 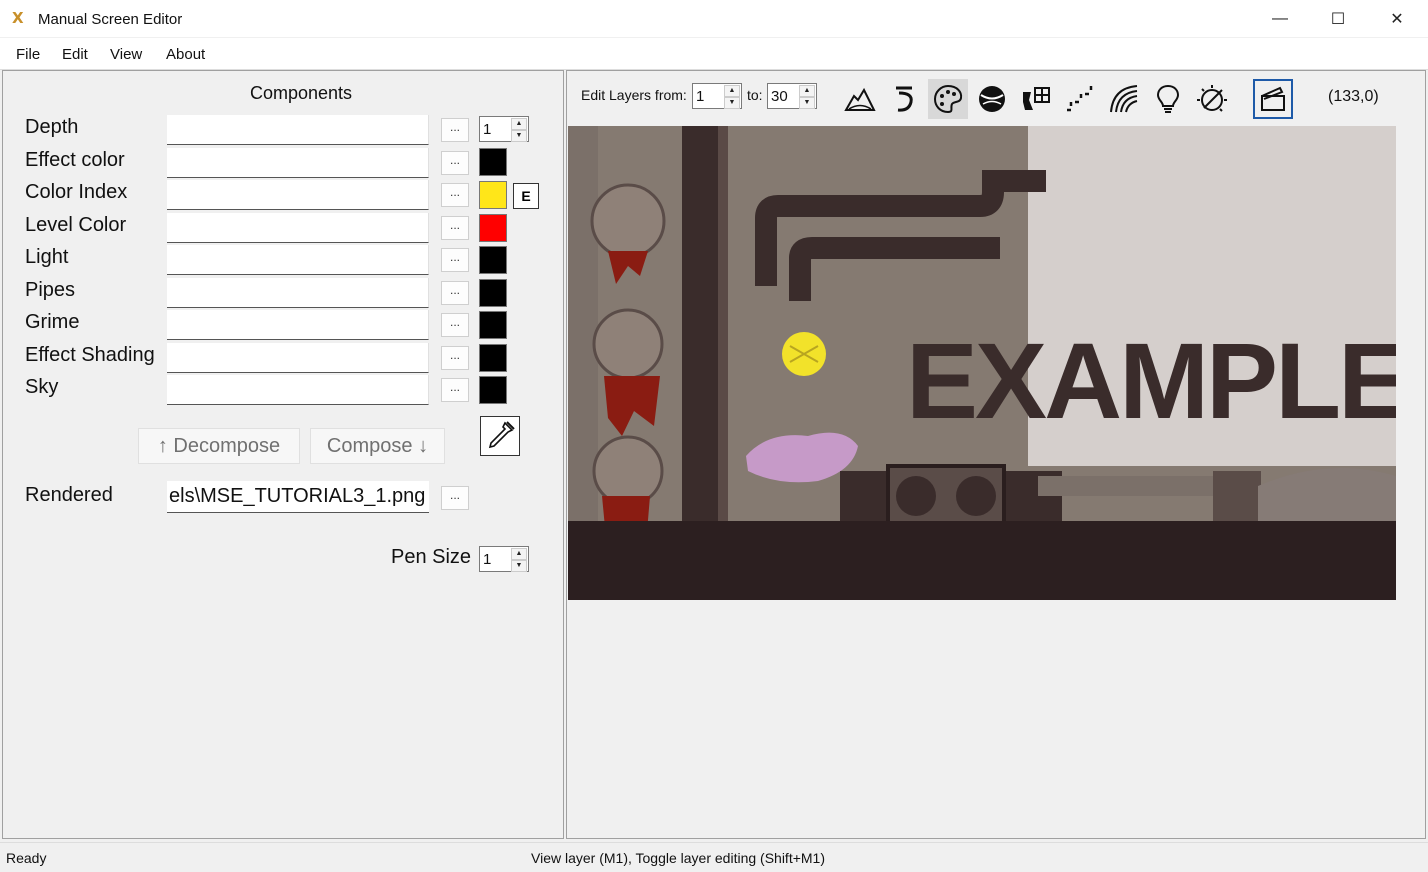 What do you see at coordinates (493, 358) in the screenshot?
I see `effect-shading-swatch` at bounding box center [493, 358].